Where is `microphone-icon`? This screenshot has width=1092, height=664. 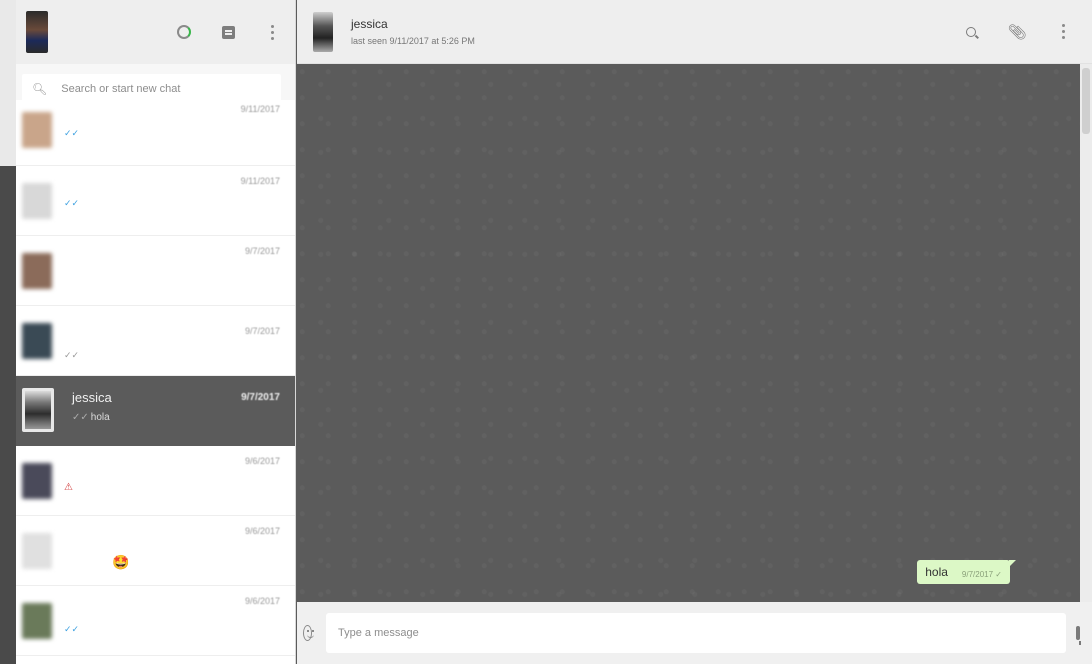 microphone-icon is located at coordinates (1078, 635).